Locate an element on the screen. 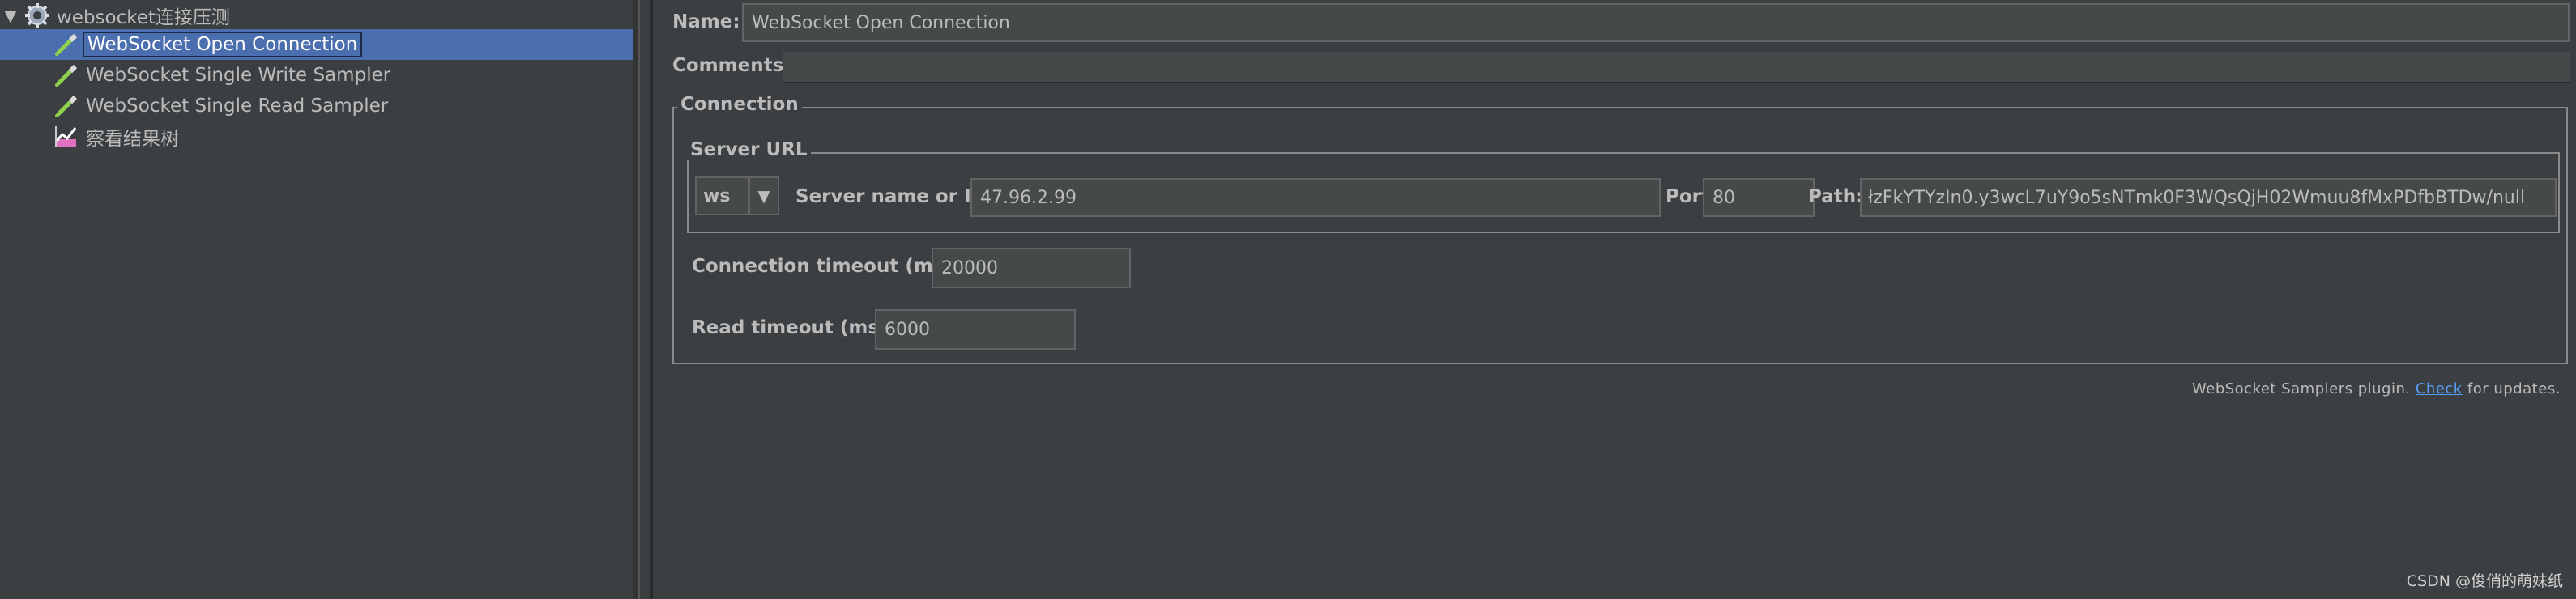  tree-node-label: WebSocket Single Read Sampler is located at coordinates (237, 106).